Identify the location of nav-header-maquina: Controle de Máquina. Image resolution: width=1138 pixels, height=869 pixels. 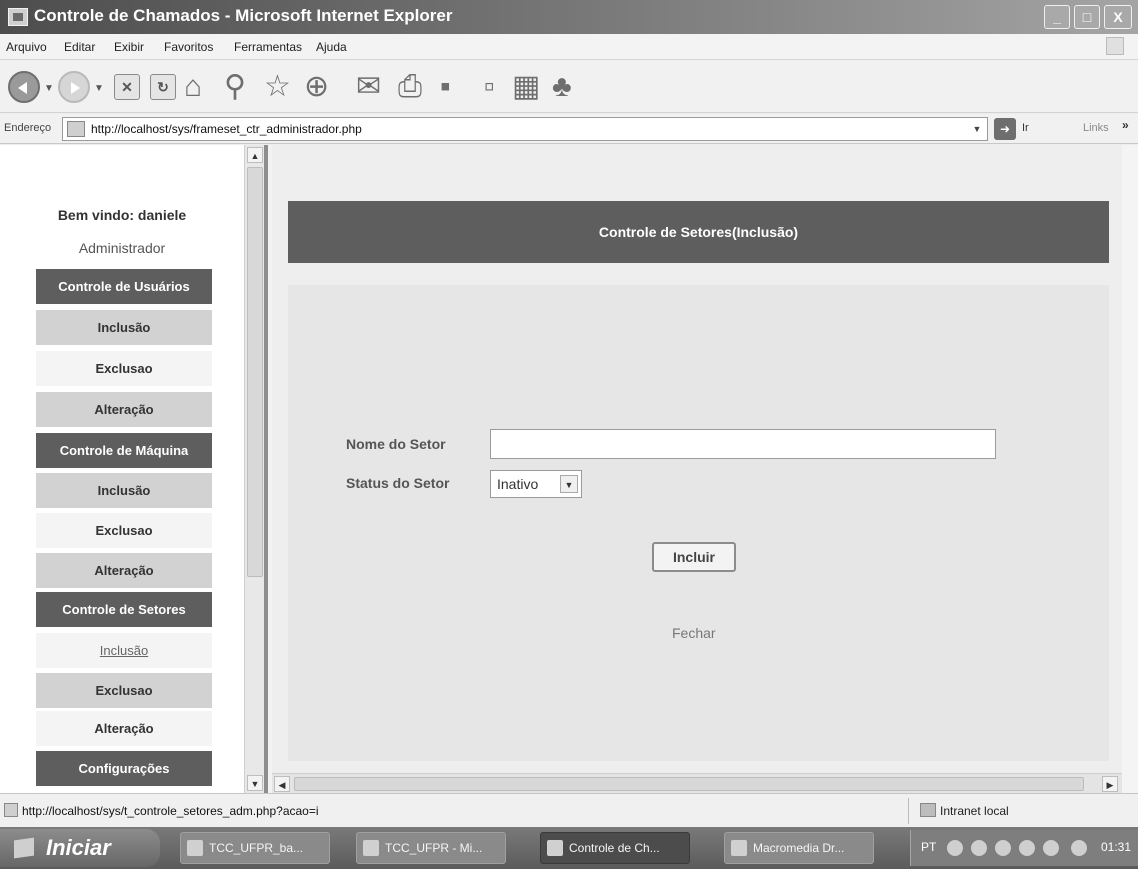
(124, 450).